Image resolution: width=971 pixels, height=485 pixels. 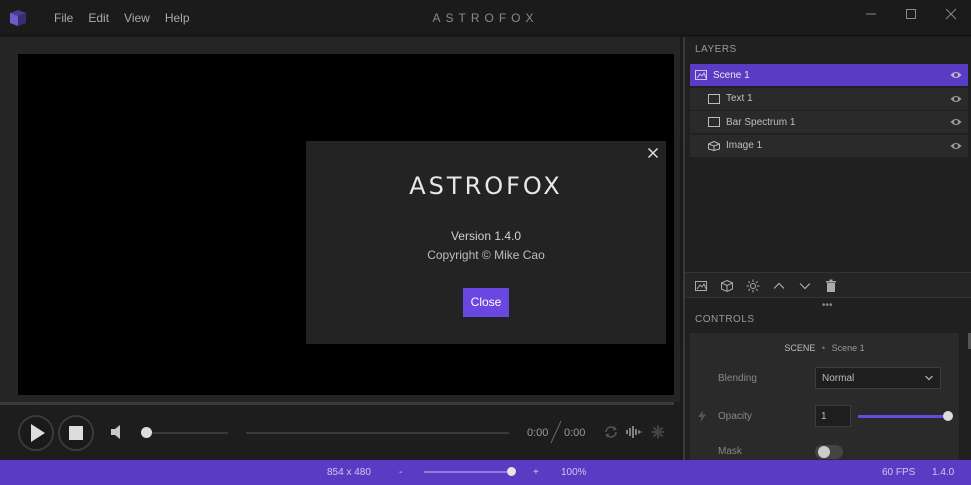 What do you see at coordinates (829, 145) in the screenshot?
I see `layer-item-image-1: Image 1` at bounding box center [829, 145].